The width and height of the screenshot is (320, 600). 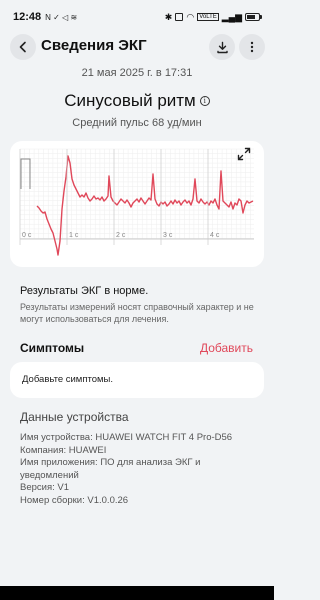 What do you see at coordinates (137, 17) in the screenshot?
I see `status-bar: 12:48 N ✓ ◁ ≋ ✱ ◠ VoLTE ▂▄▆` at bounding box center [137, 17].